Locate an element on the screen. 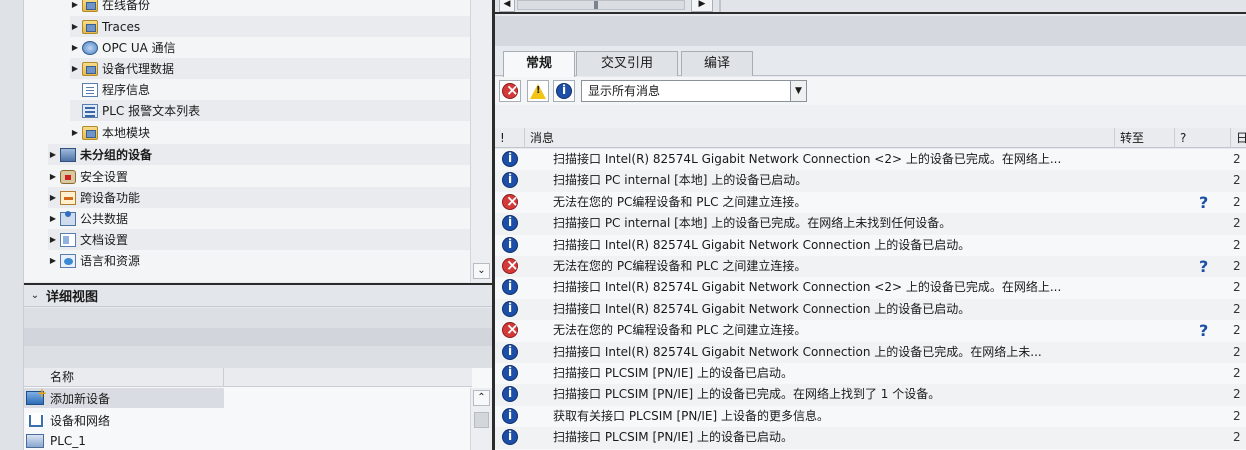 This screenshot has height=450, width=1246. filter-info-button is located at coordinates (564, 91).